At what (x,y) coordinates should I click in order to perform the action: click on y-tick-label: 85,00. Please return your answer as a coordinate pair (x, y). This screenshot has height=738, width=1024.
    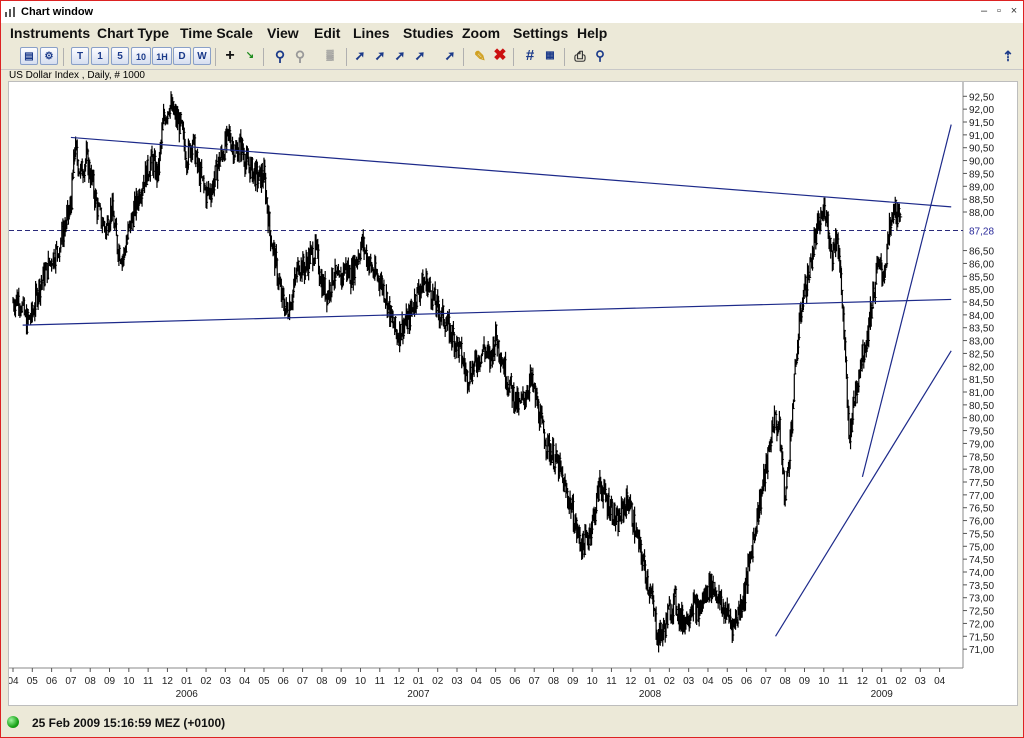
    Looking at the image, I should click on (981, 290).